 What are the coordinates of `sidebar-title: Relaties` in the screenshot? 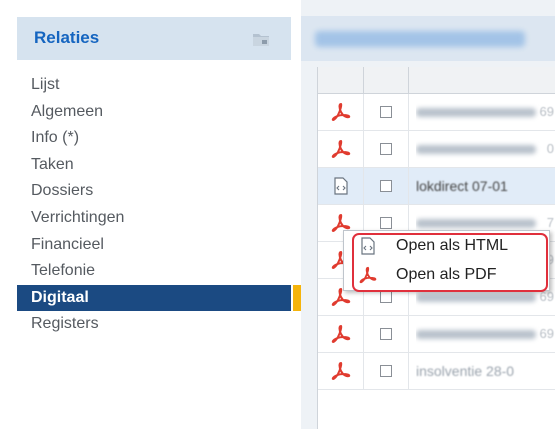 It's located at (67, 37).